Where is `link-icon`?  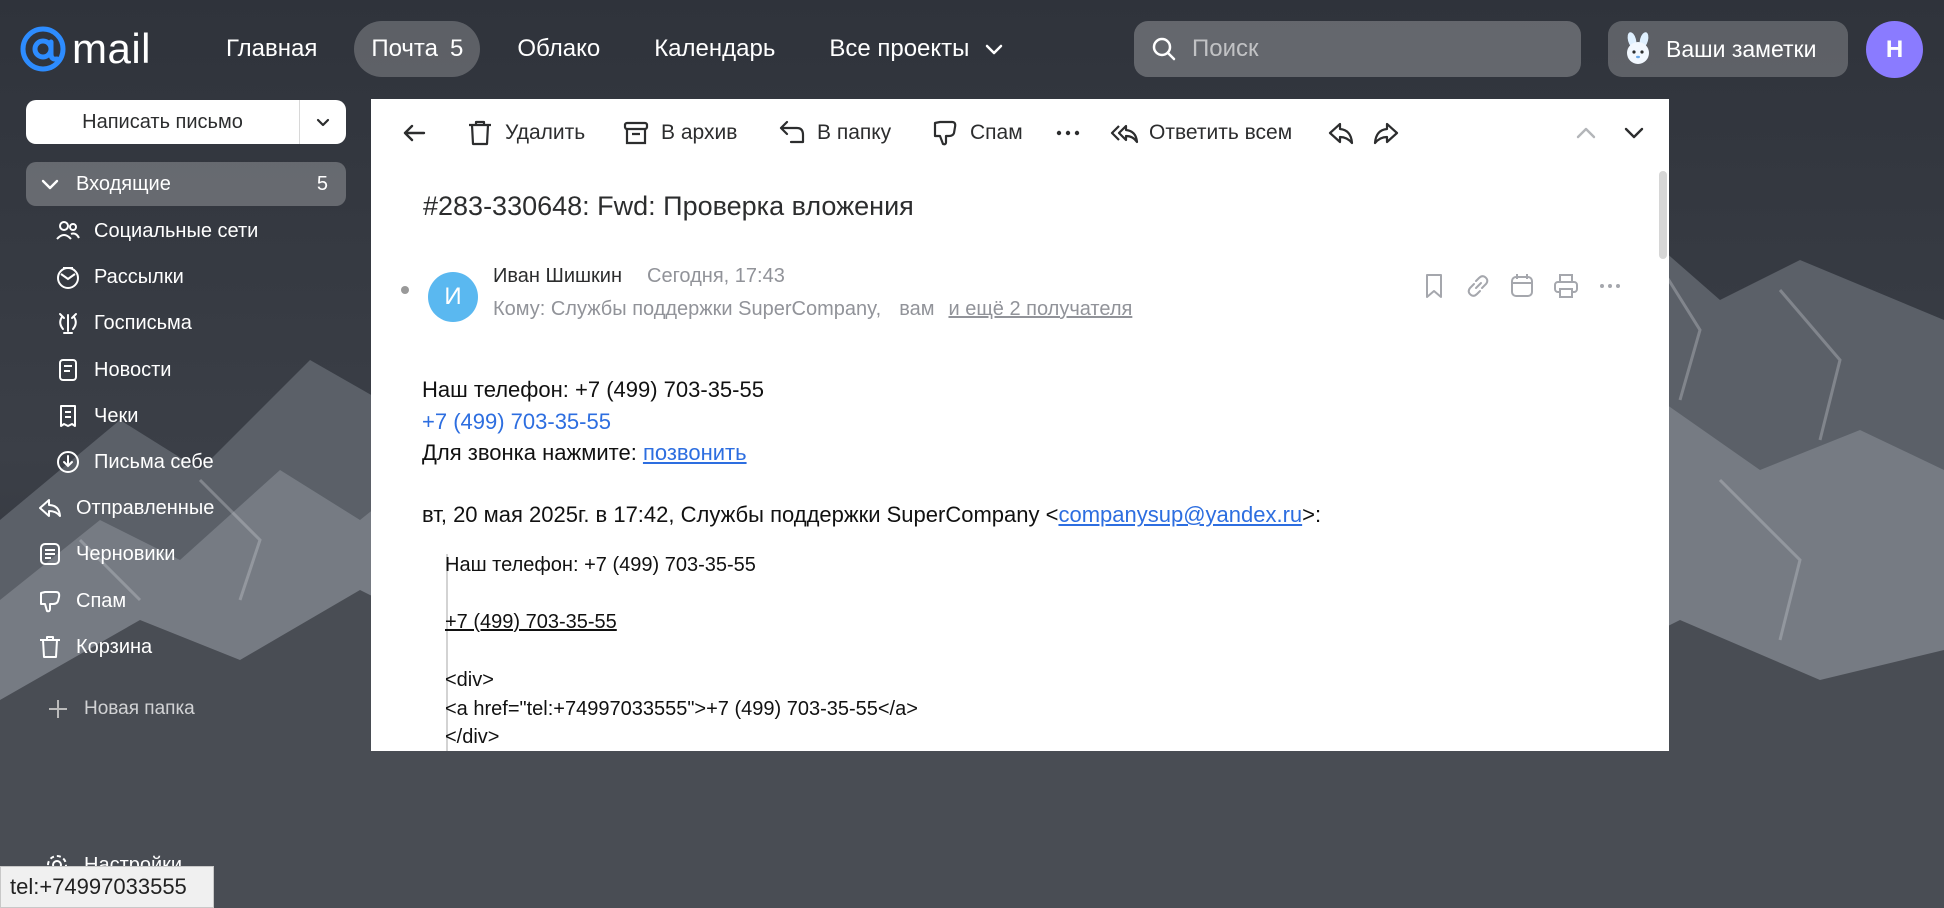
link-icon is located at coordinates (1478, 286).